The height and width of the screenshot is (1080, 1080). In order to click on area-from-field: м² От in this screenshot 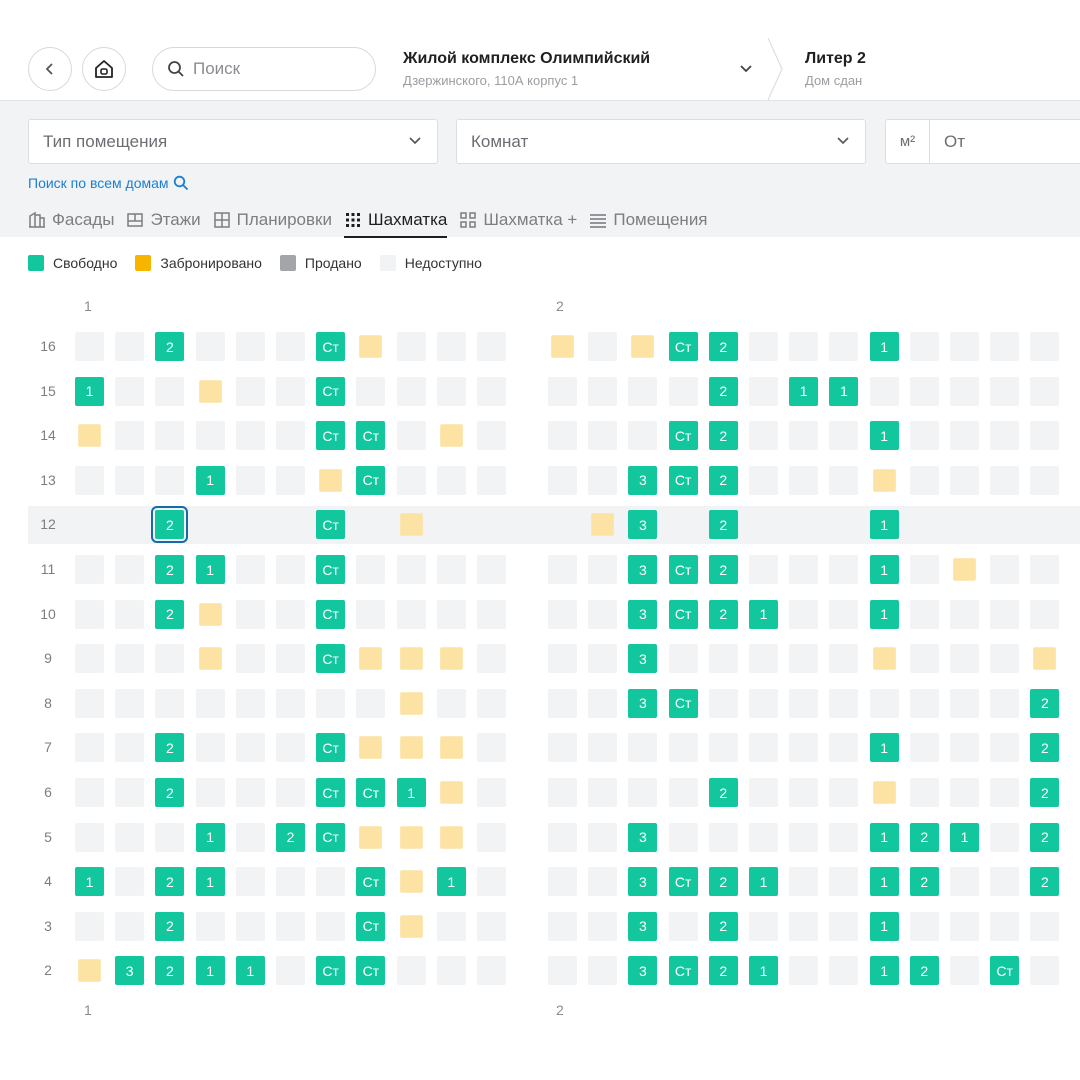, I will do `click(982, 141)`.